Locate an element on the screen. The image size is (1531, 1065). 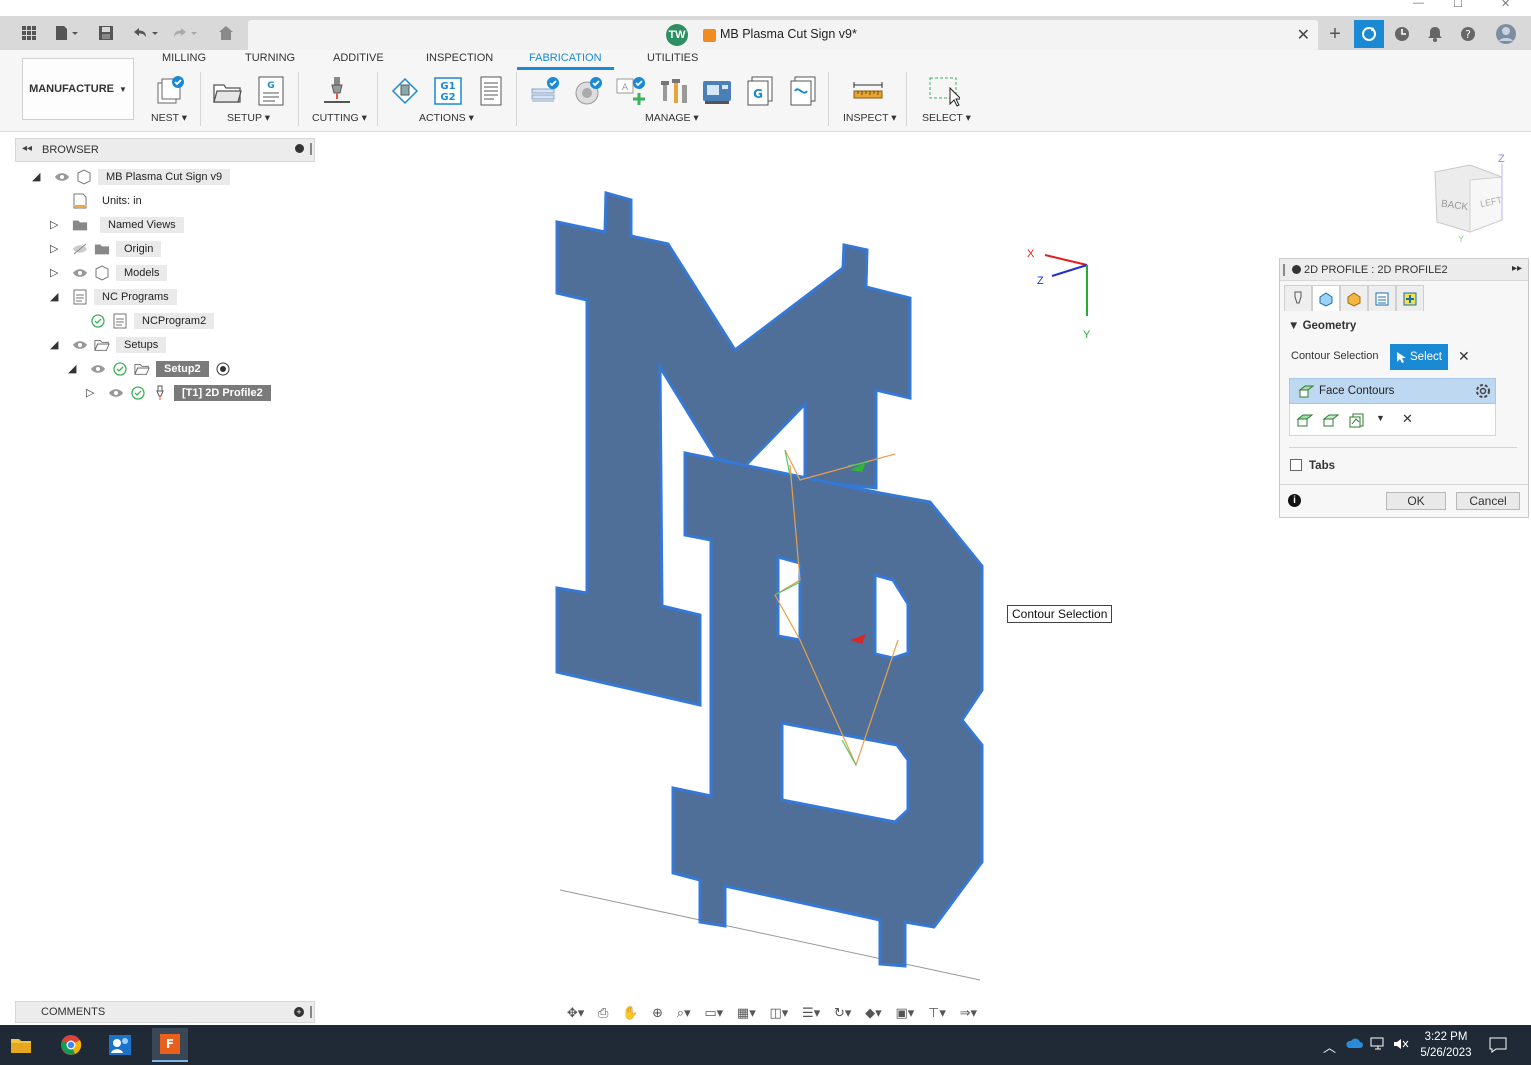
tree-label: Setup2 is located at coordinates (182, 369).